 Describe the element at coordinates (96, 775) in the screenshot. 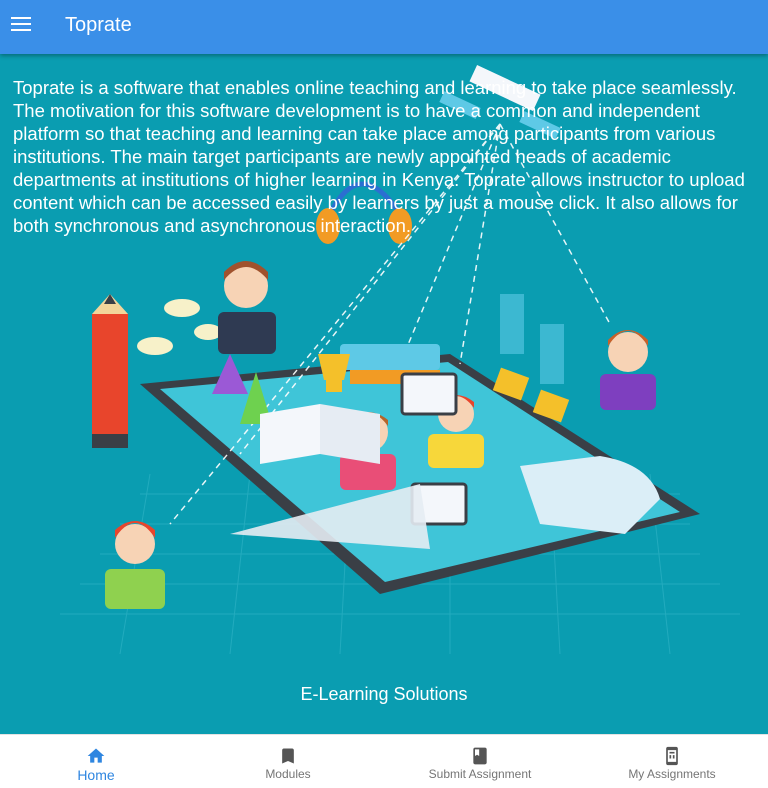

I see `nav-home-label: Home` at that location.